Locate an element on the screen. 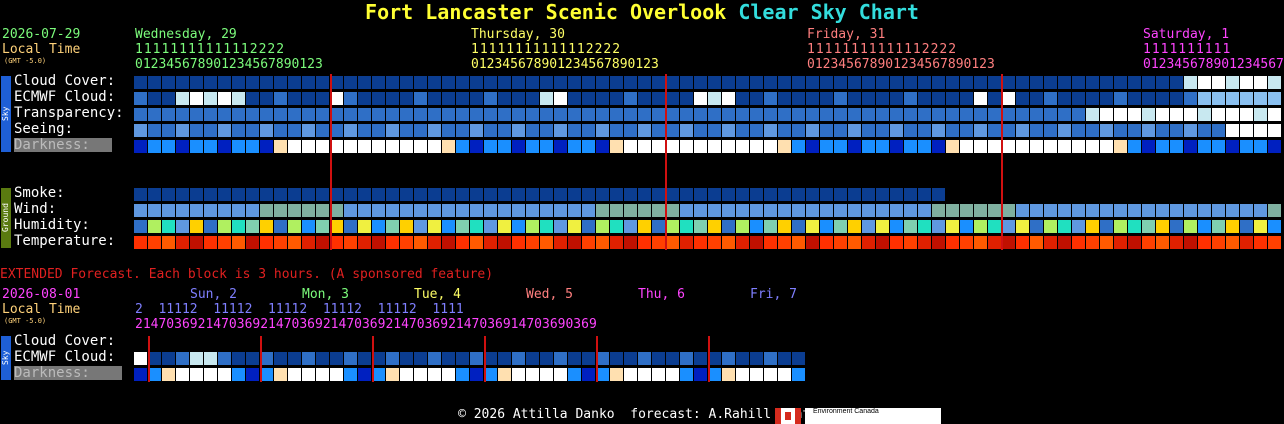  ext-day-divider is located at coordinates (709, 359).